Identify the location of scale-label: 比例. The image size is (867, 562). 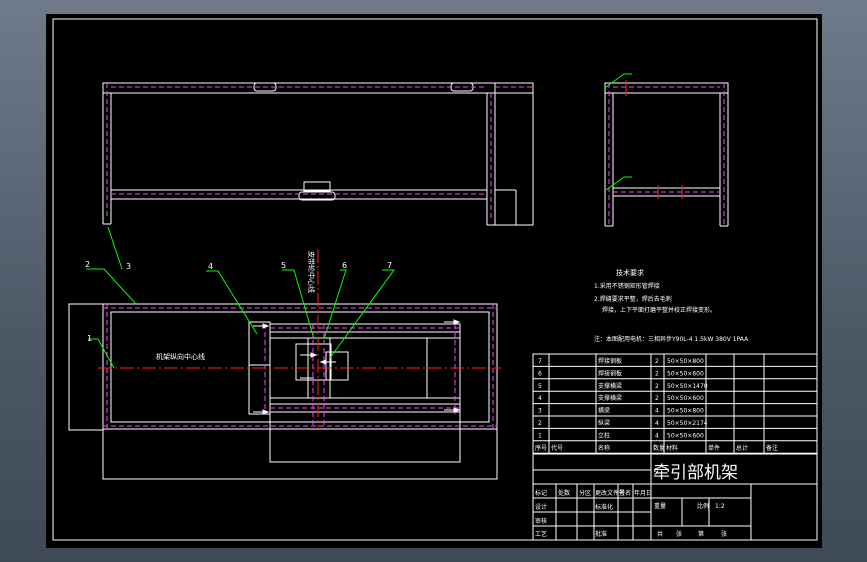
(703, 506).